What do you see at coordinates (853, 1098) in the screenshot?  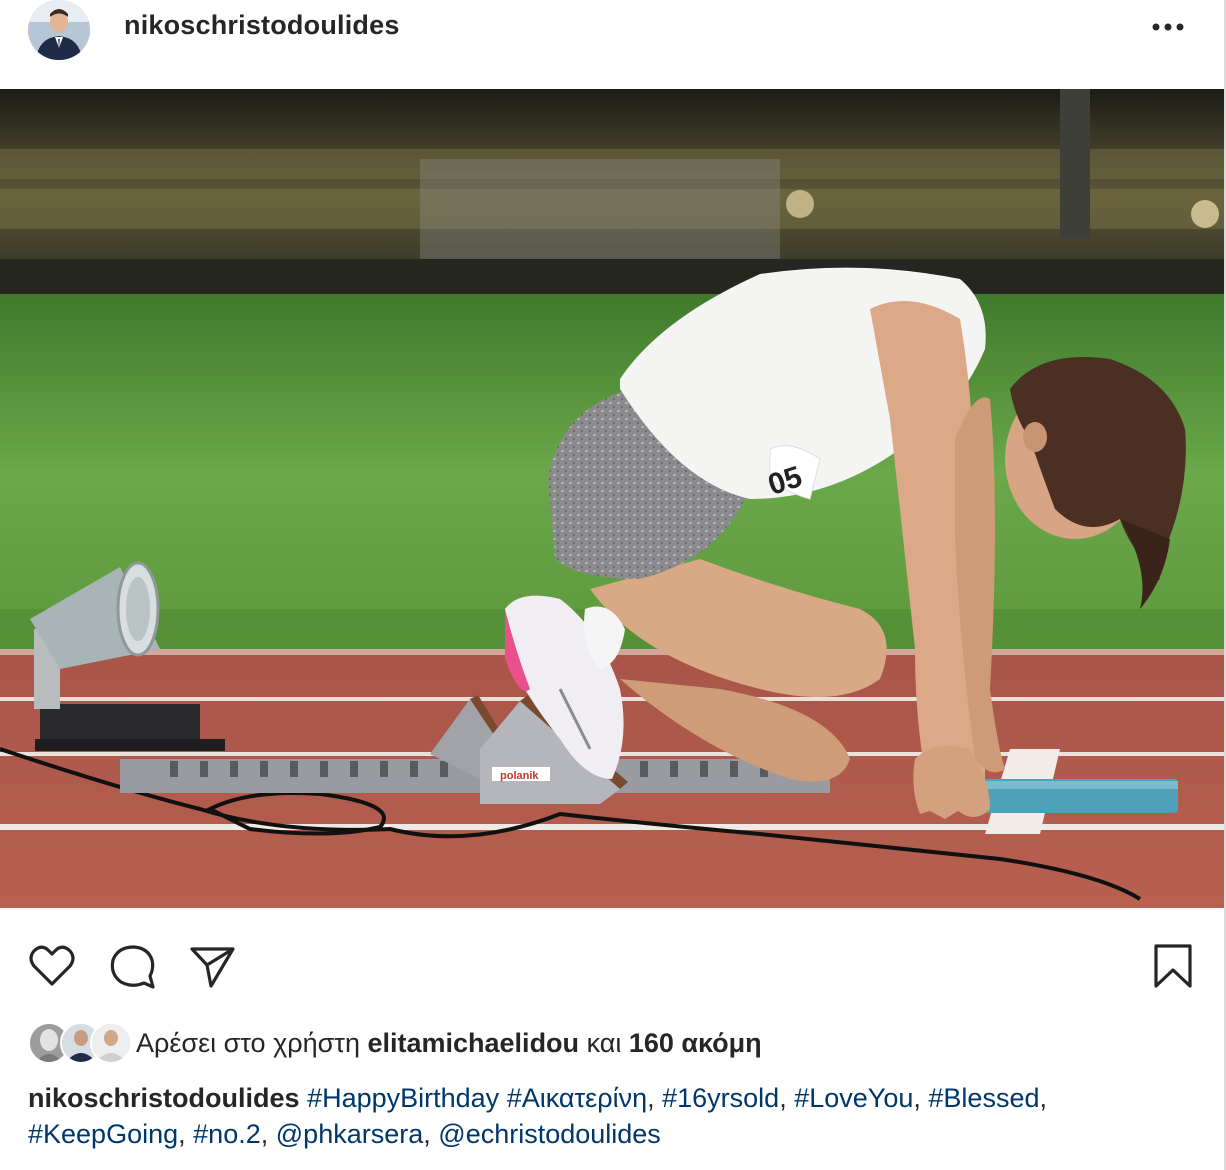 I see `caption-tag: #LoveYou` at bounding box center [853, 1098].